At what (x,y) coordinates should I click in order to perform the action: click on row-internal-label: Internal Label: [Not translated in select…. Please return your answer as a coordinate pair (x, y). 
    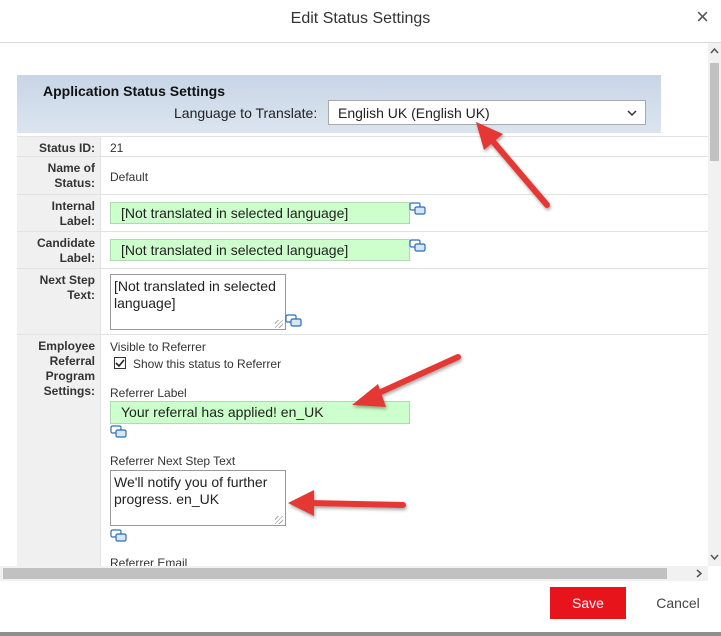
    Looking at the image, I should click on (362, 213).